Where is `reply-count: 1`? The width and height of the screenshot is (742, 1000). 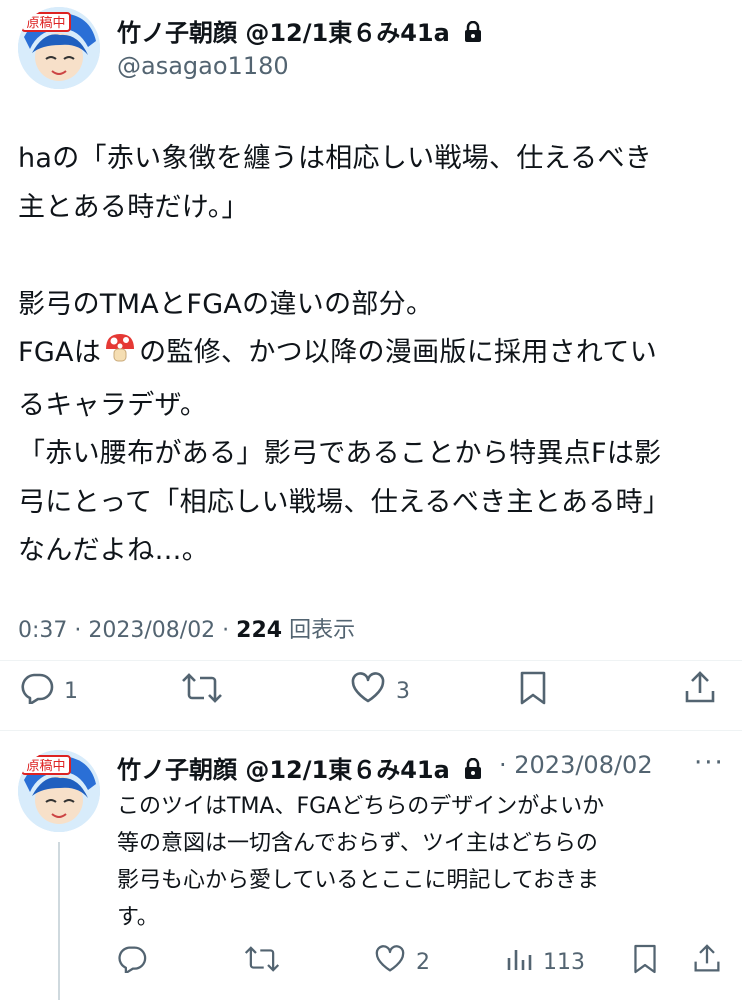
reply-count: 1 is located at coordinates (71, 691).